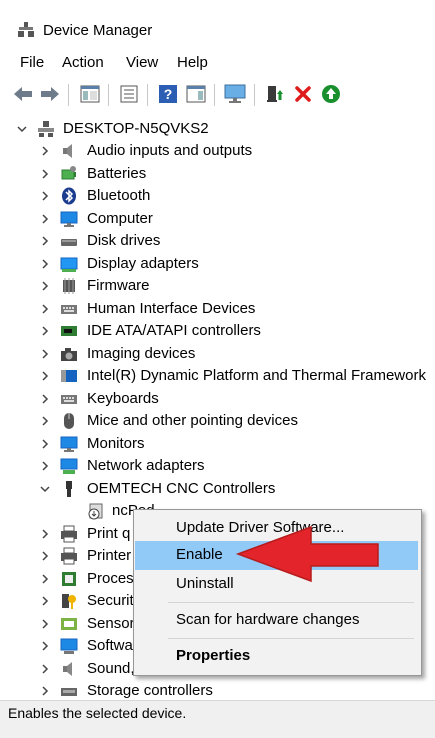  Describe the element at coordinates (97, 713) in the screenshot. I see `status-text: Enables the selected device.` at that location.